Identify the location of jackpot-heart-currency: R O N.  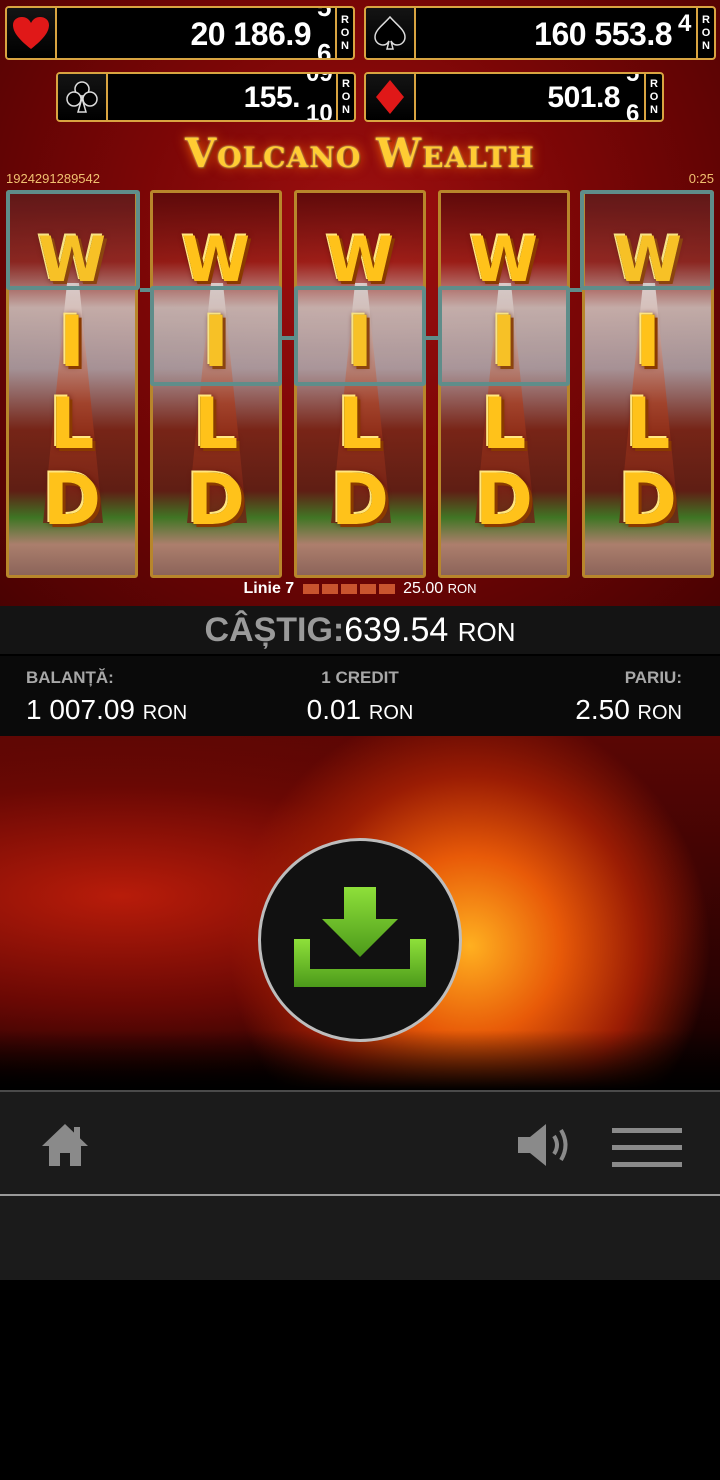
(344, 33).